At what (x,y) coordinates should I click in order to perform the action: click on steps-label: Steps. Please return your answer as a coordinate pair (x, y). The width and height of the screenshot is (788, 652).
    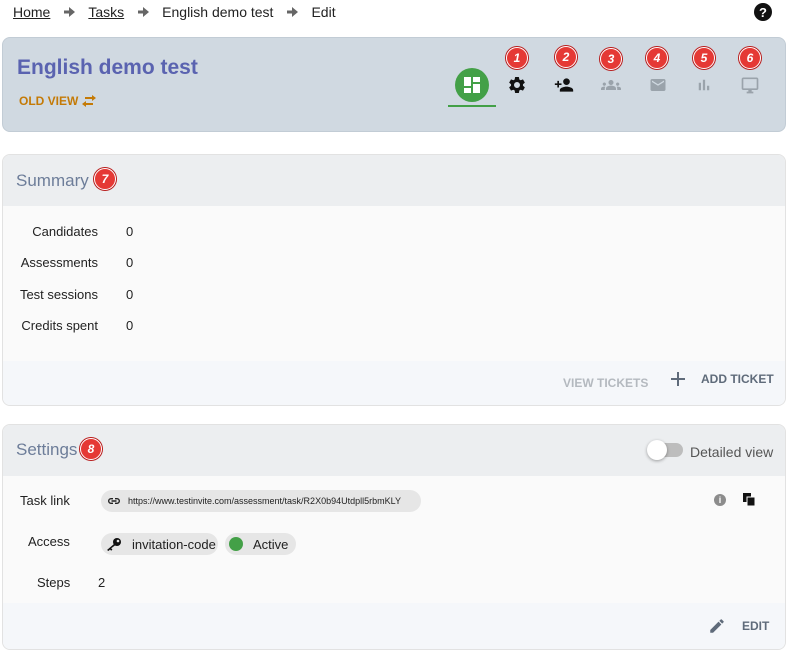
    Looking at the image, I should click on (54, 582).